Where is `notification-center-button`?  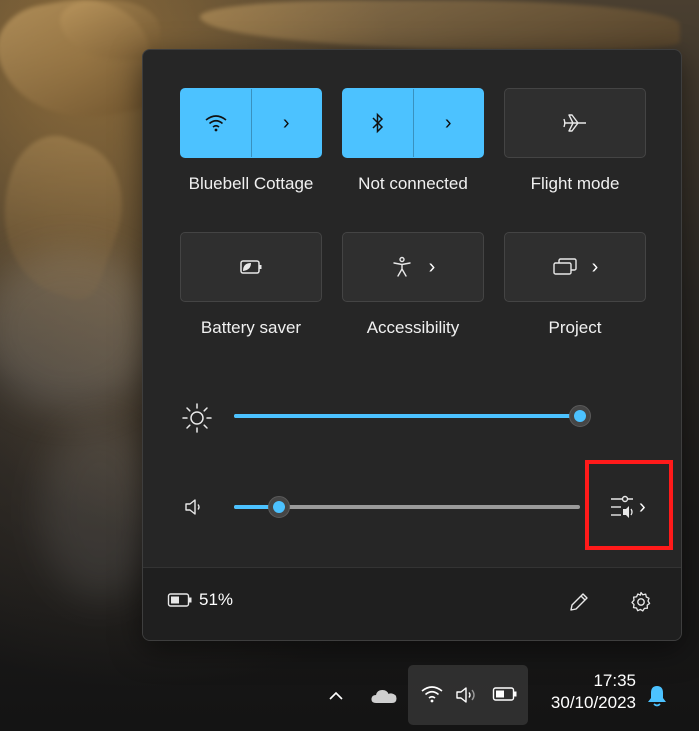 notification-center-button is located at coordinates (657, 696).